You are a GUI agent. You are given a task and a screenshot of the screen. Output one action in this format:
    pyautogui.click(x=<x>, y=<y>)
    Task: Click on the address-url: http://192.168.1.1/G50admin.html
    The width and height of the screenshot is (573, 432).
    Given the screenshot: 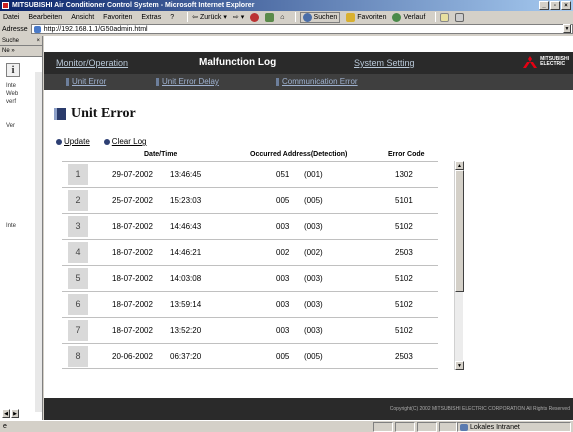 What is the action you would take?
    pyautogui.click(x=95, y=29)
    